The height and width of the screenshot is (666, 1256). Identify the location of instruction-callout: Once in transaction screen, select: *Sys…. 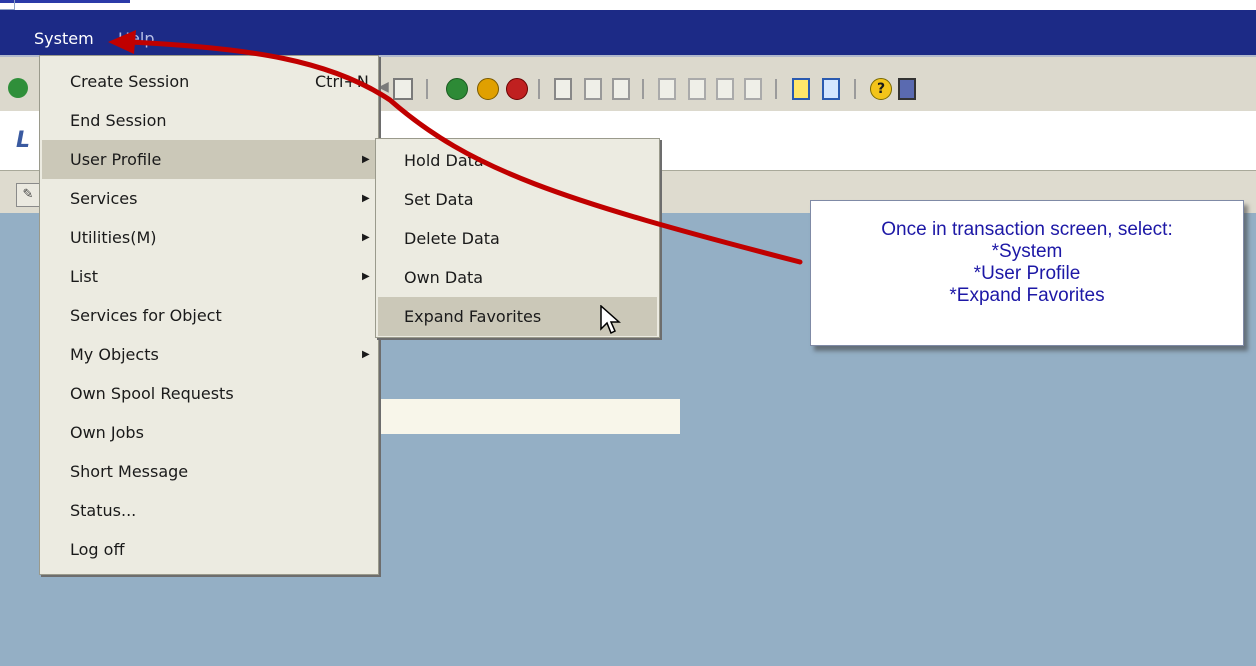
(1027, 273).